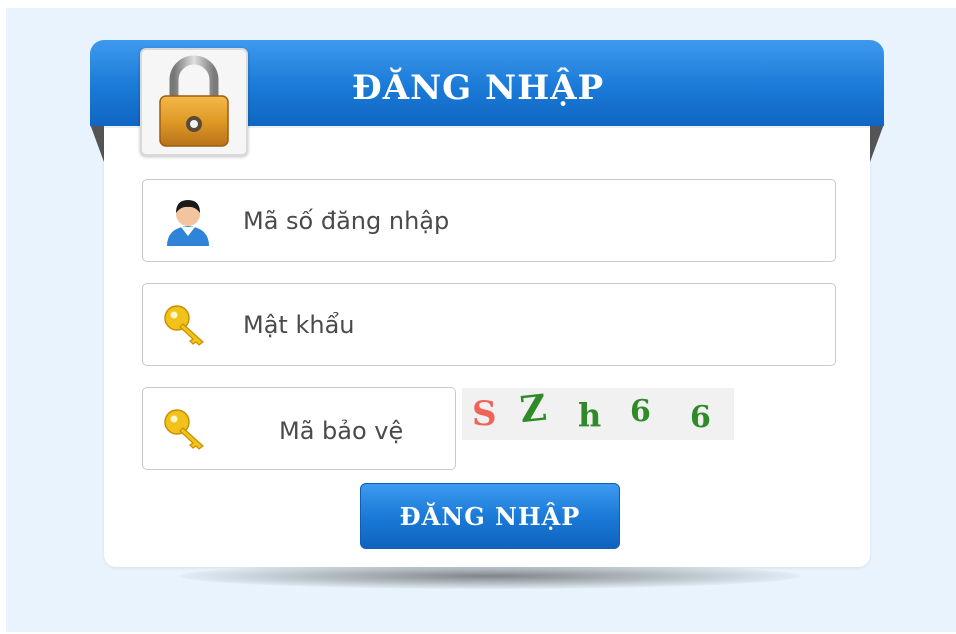 This screenshot has width=956, height=634. I want to click on captcha-char: Z, so click(533, 409).